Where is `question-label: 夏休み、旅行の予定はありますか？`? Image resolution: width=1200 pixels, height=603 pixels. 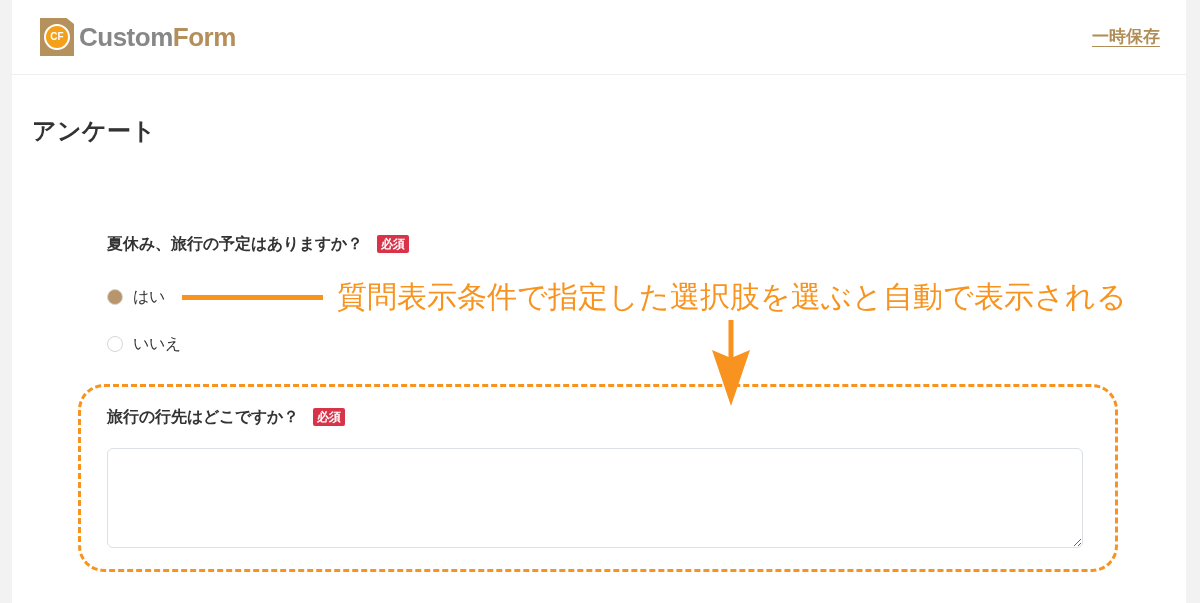
question-label: 夏休み、旅行の予定はありますか？ is located at coordinates (235, 244).